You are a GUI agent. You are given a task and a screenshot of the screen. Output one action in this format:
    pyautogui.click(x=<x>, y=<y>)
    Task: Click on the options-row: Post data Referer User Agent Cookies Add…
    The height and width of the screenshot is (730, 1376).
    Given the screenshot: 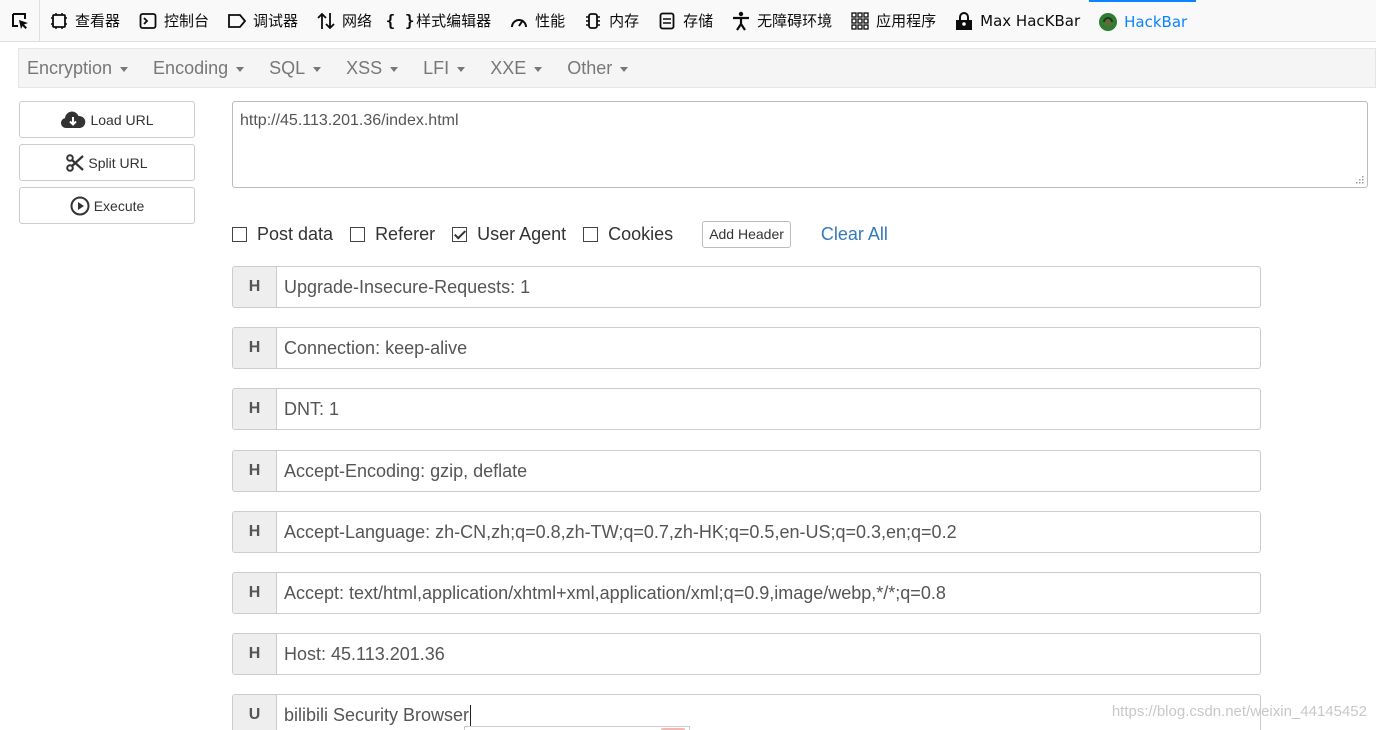 What is the action you would take?
    pyautogui.click(x=560, y=234)
    